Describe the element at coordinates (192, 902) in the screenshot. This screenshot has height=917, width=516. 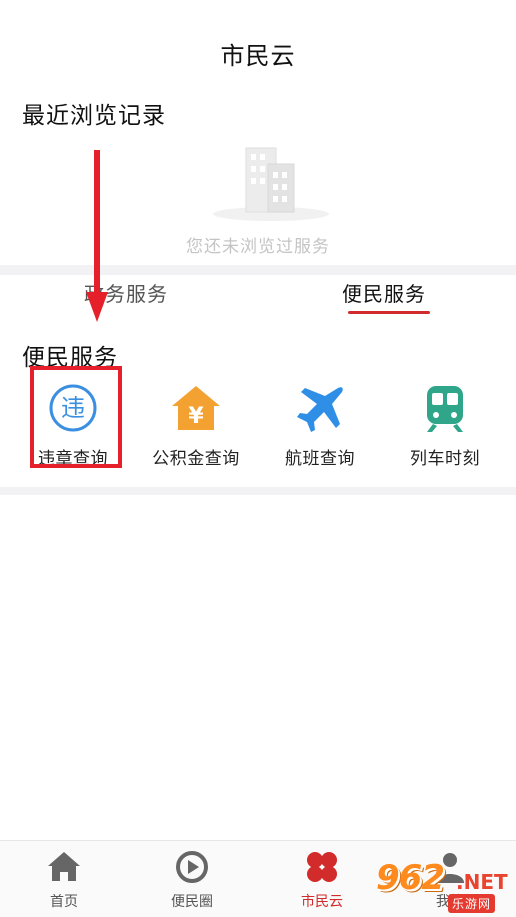
I see `nav-label: 便民圈` at that location.